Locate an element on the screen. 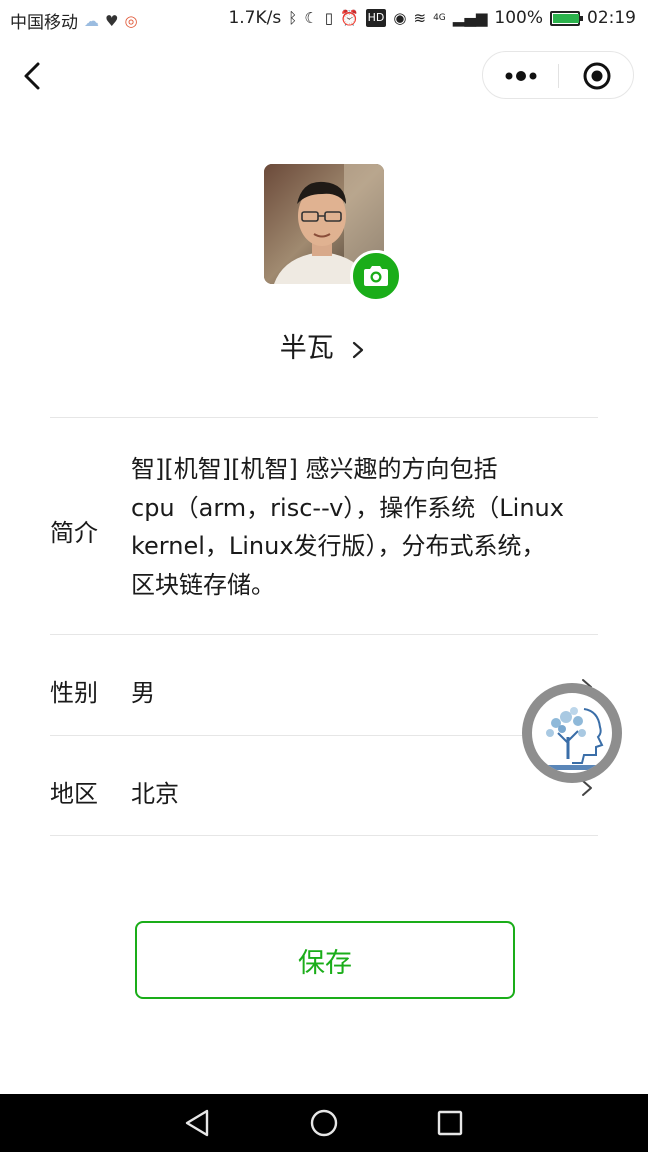  floating-assistant-button is located at coordinates (572, 733).